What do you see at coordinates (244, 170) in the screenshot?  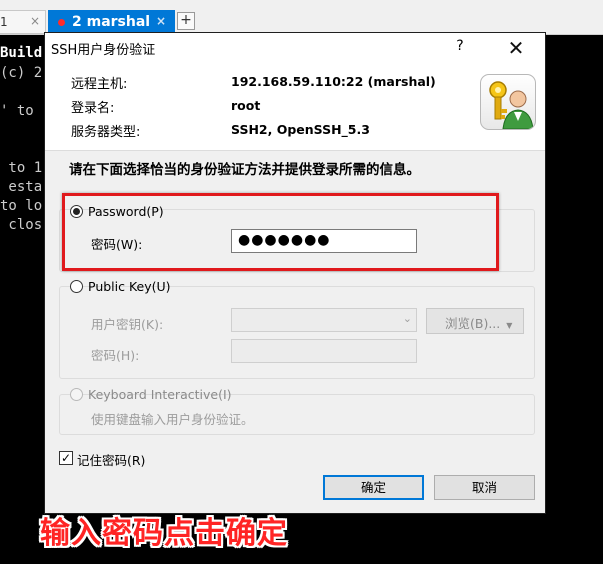 I see `instruction-text: 请在下面选择恰当的身份验证方法并提供登录所需的信息。` at bounding box center [244, 170].